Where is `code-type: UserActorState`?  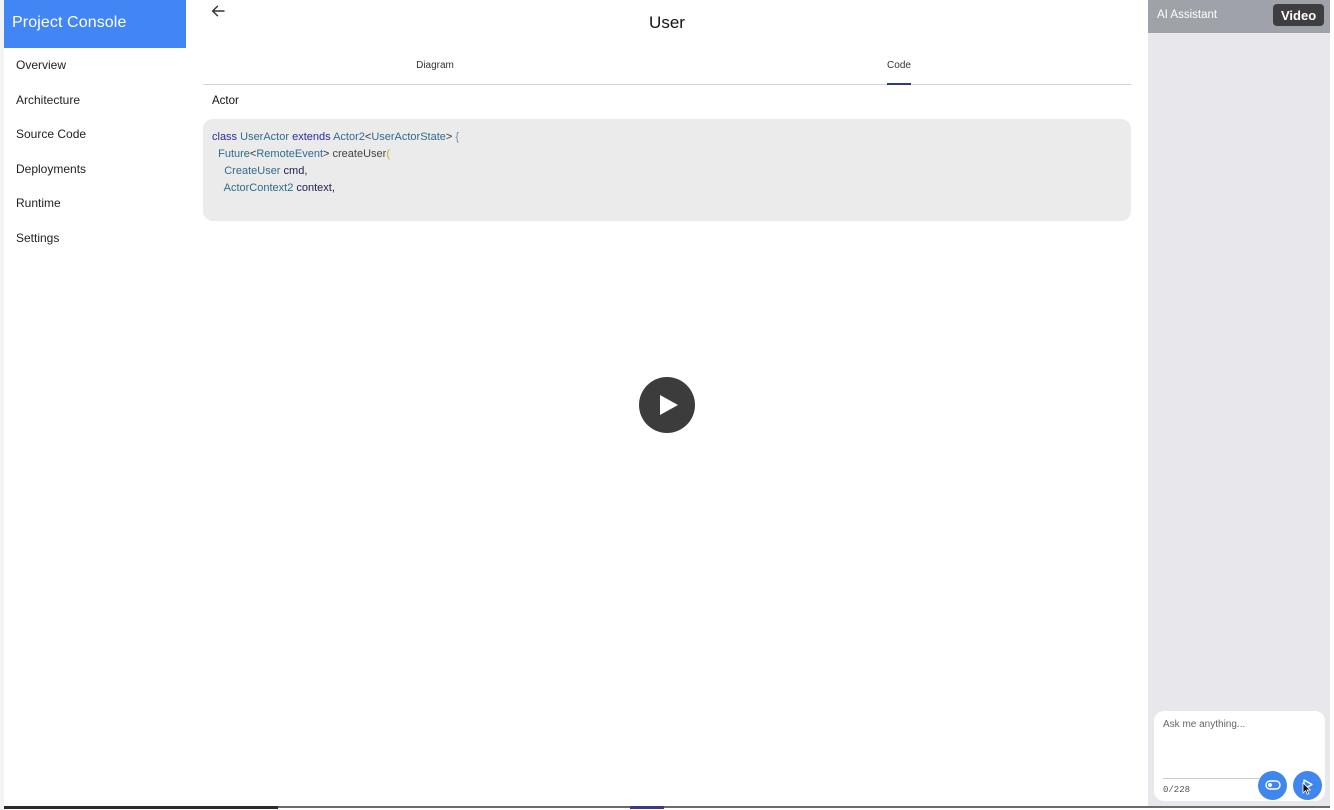 code-type: UserActorState is located at coordinates (408, 137).